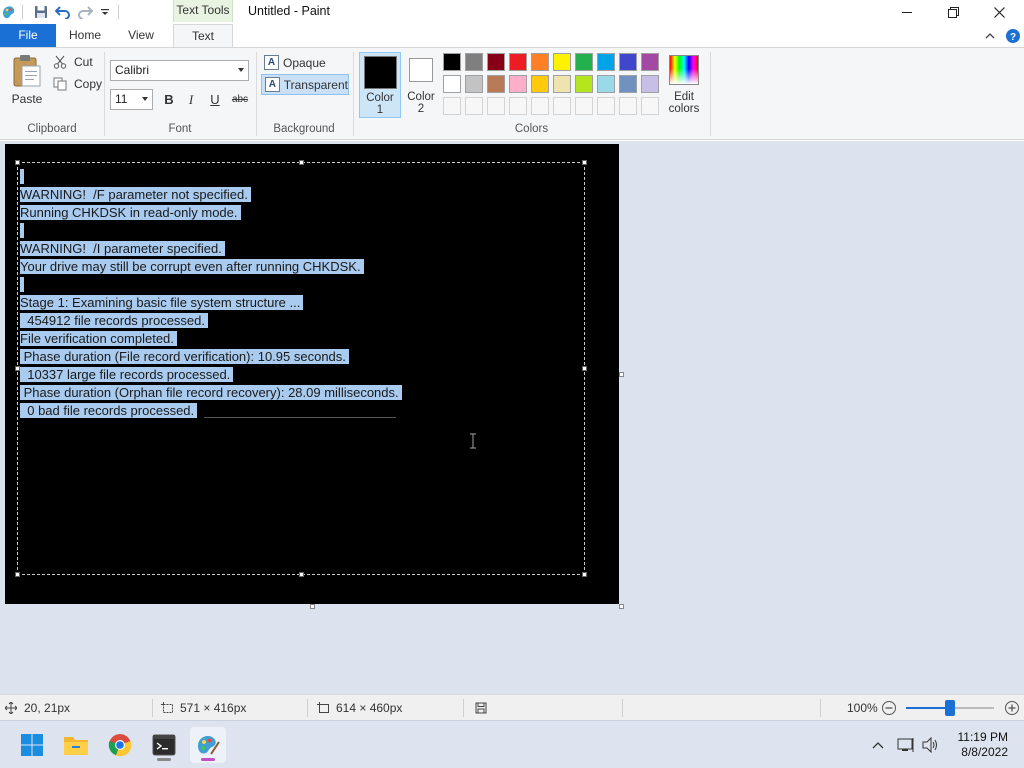 The image size is (1024, 768). I want to click on show-hidden-icons-button, so click(878, 745).